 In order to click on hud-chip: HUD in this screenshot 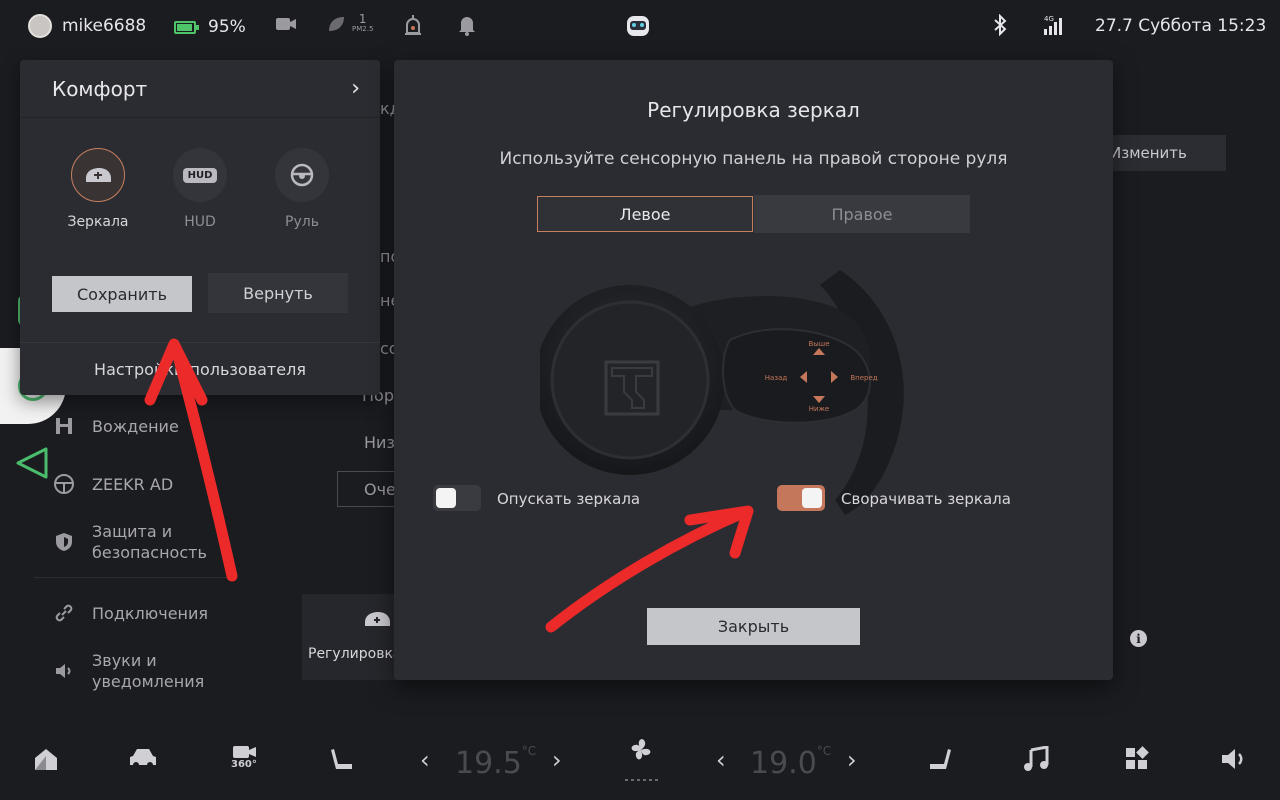, I will do `click(200, 175)`.